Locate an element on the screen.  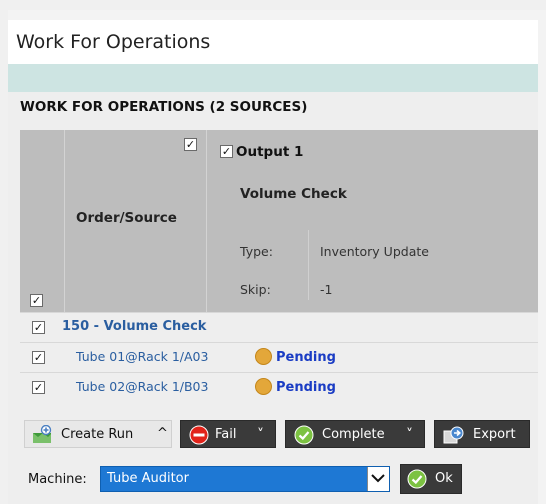
ok-button: Ok is located at coordinates (431, 479).